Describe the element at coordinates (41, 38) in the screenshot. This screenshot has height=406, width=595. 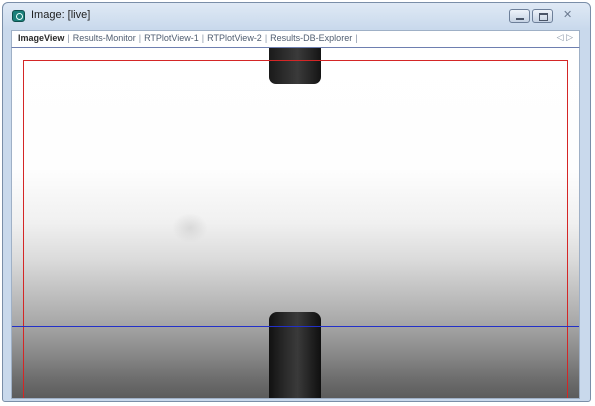
I see `tab-imageview: ImageView` at that location.